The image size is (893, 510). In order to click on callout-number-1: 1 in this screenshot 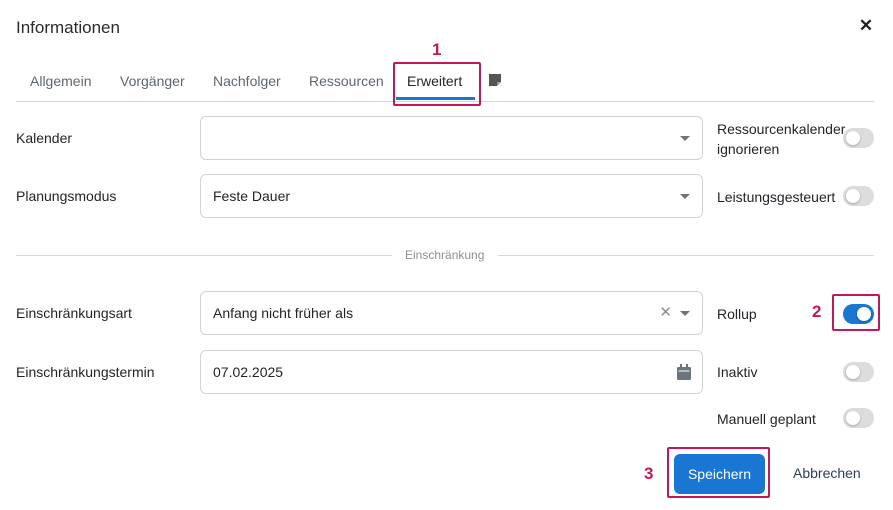, I will do `click(437, 49)`.